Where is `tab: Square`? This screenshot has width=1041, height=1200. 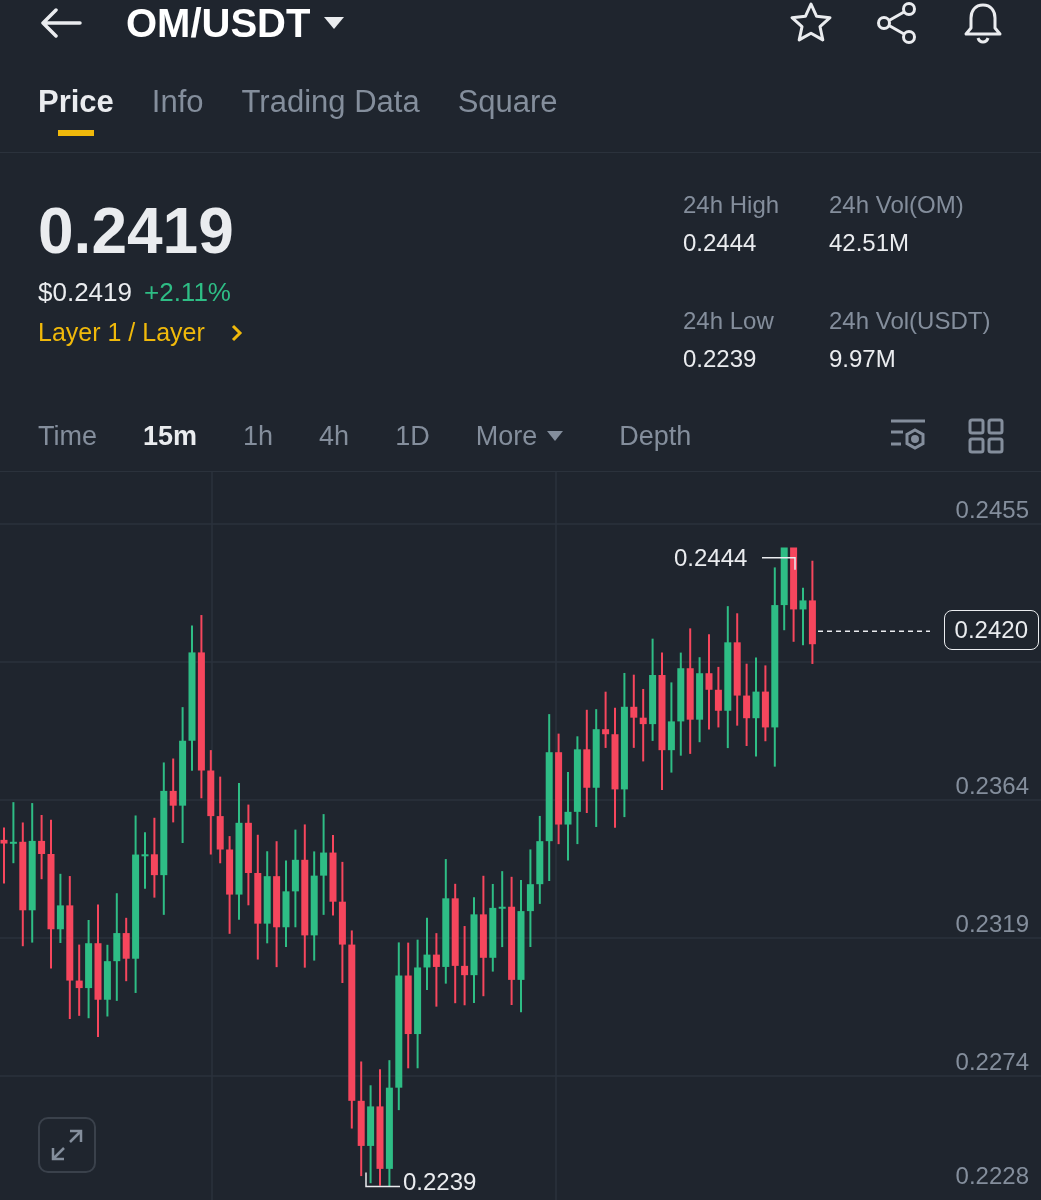
tab: Square is located at coordinates (507, 118).